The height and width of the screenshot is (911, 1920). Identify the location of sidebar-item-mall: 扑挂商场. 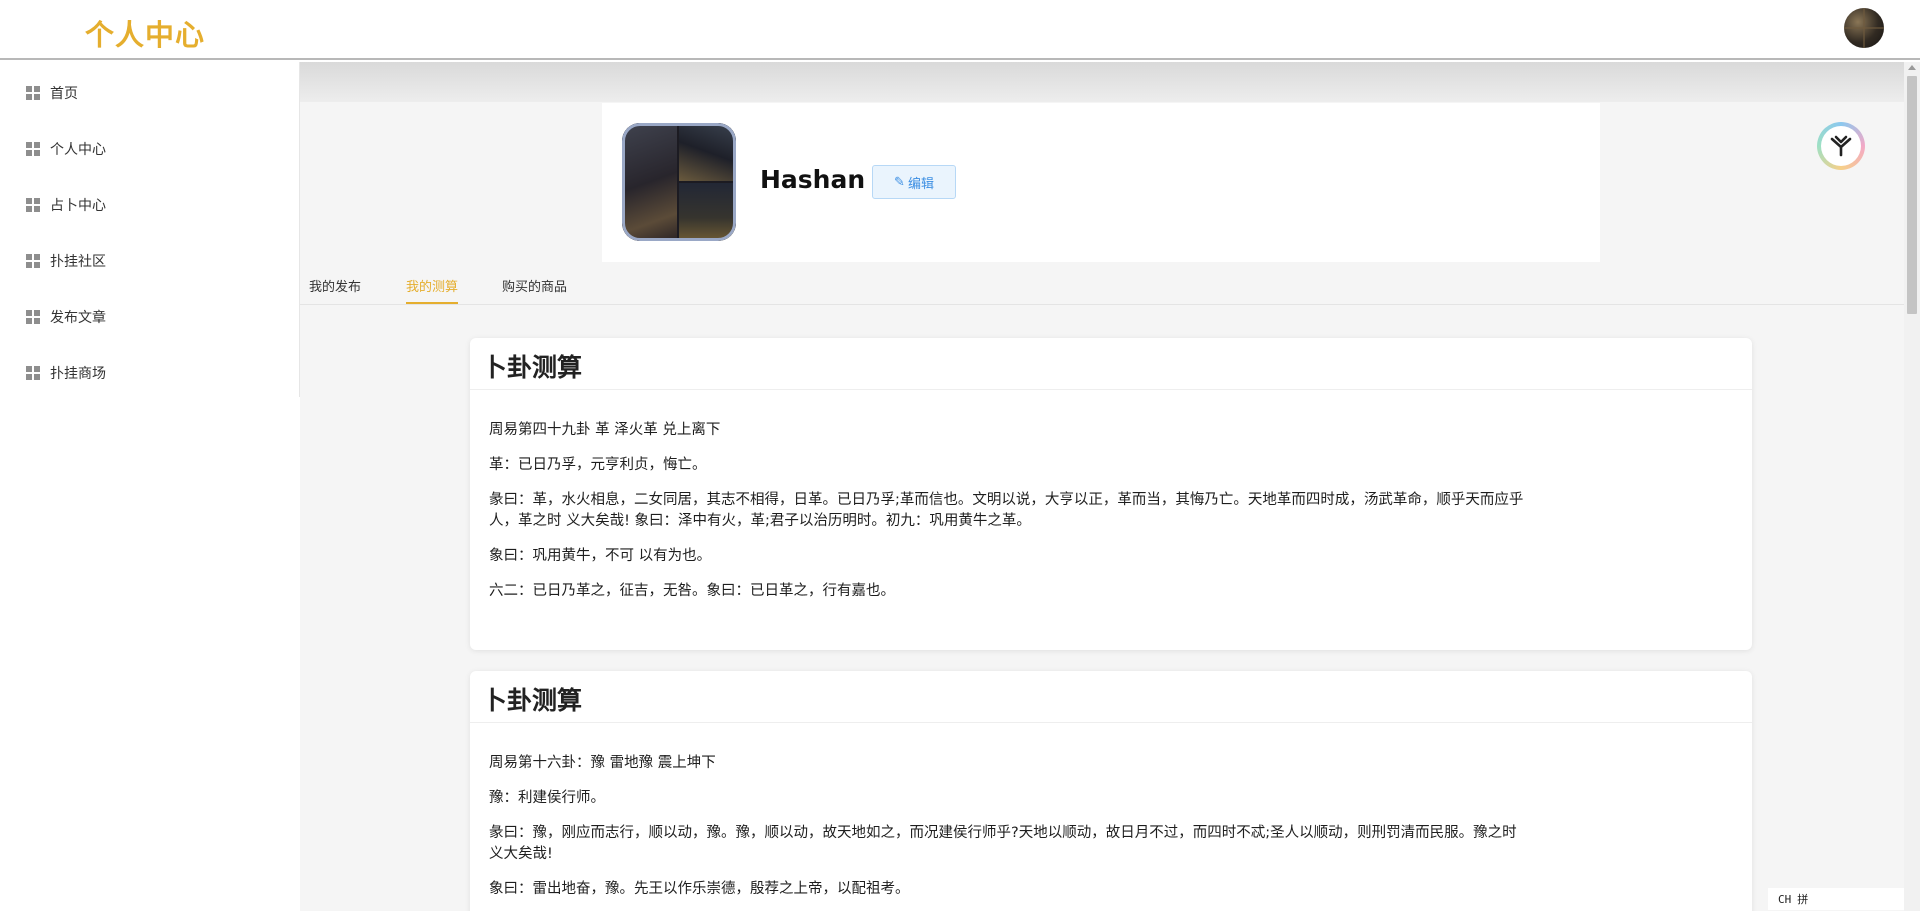
(66, 373).